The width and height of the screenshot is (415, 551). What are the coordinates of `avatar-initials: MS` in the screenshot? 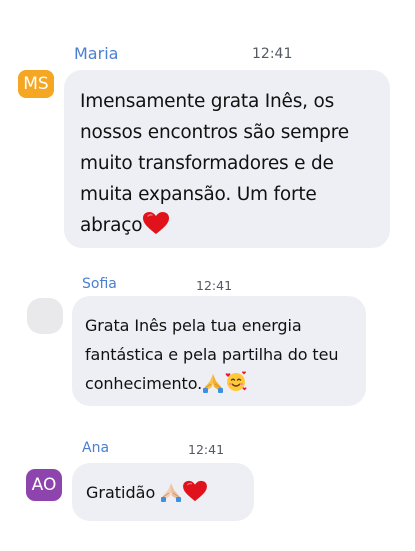 It's located at (36, 84).